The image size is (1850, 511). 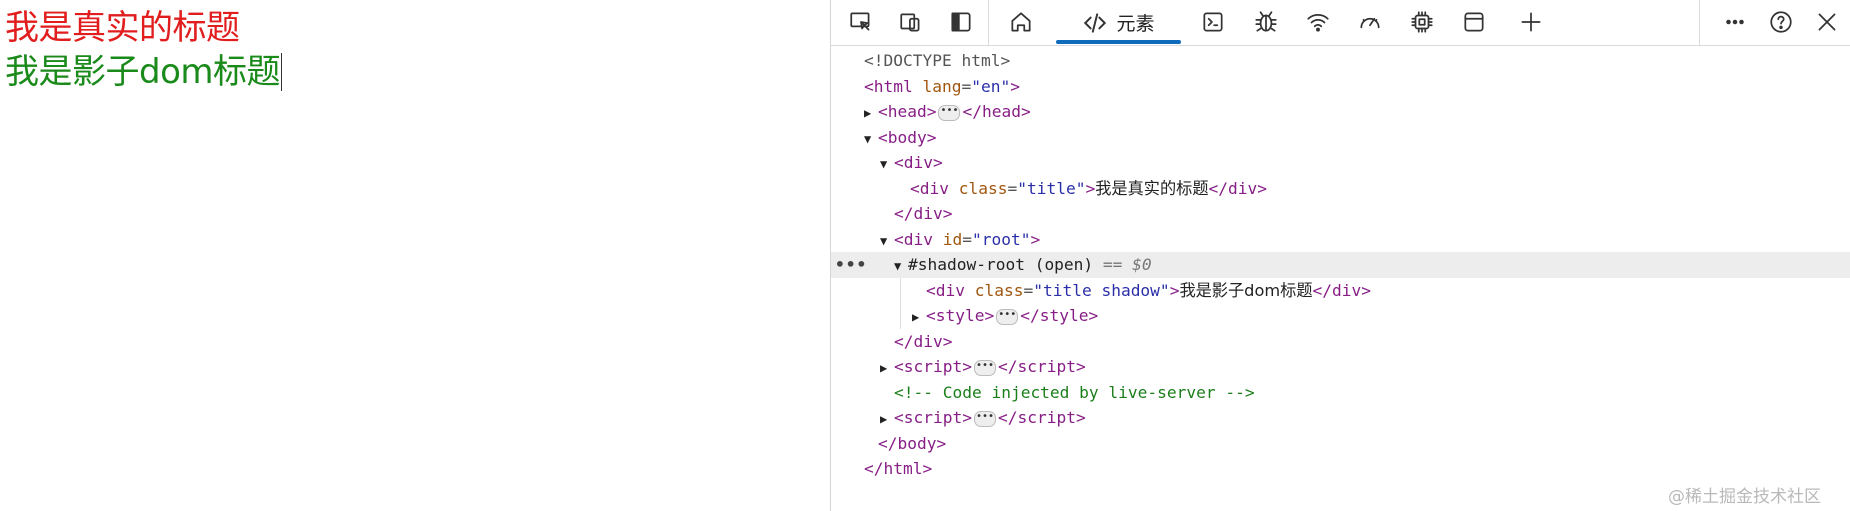 What do you see at coordinates (1531, 22) in the screenshot?
I see `plus-icon` at bounding box center [1531, 22].